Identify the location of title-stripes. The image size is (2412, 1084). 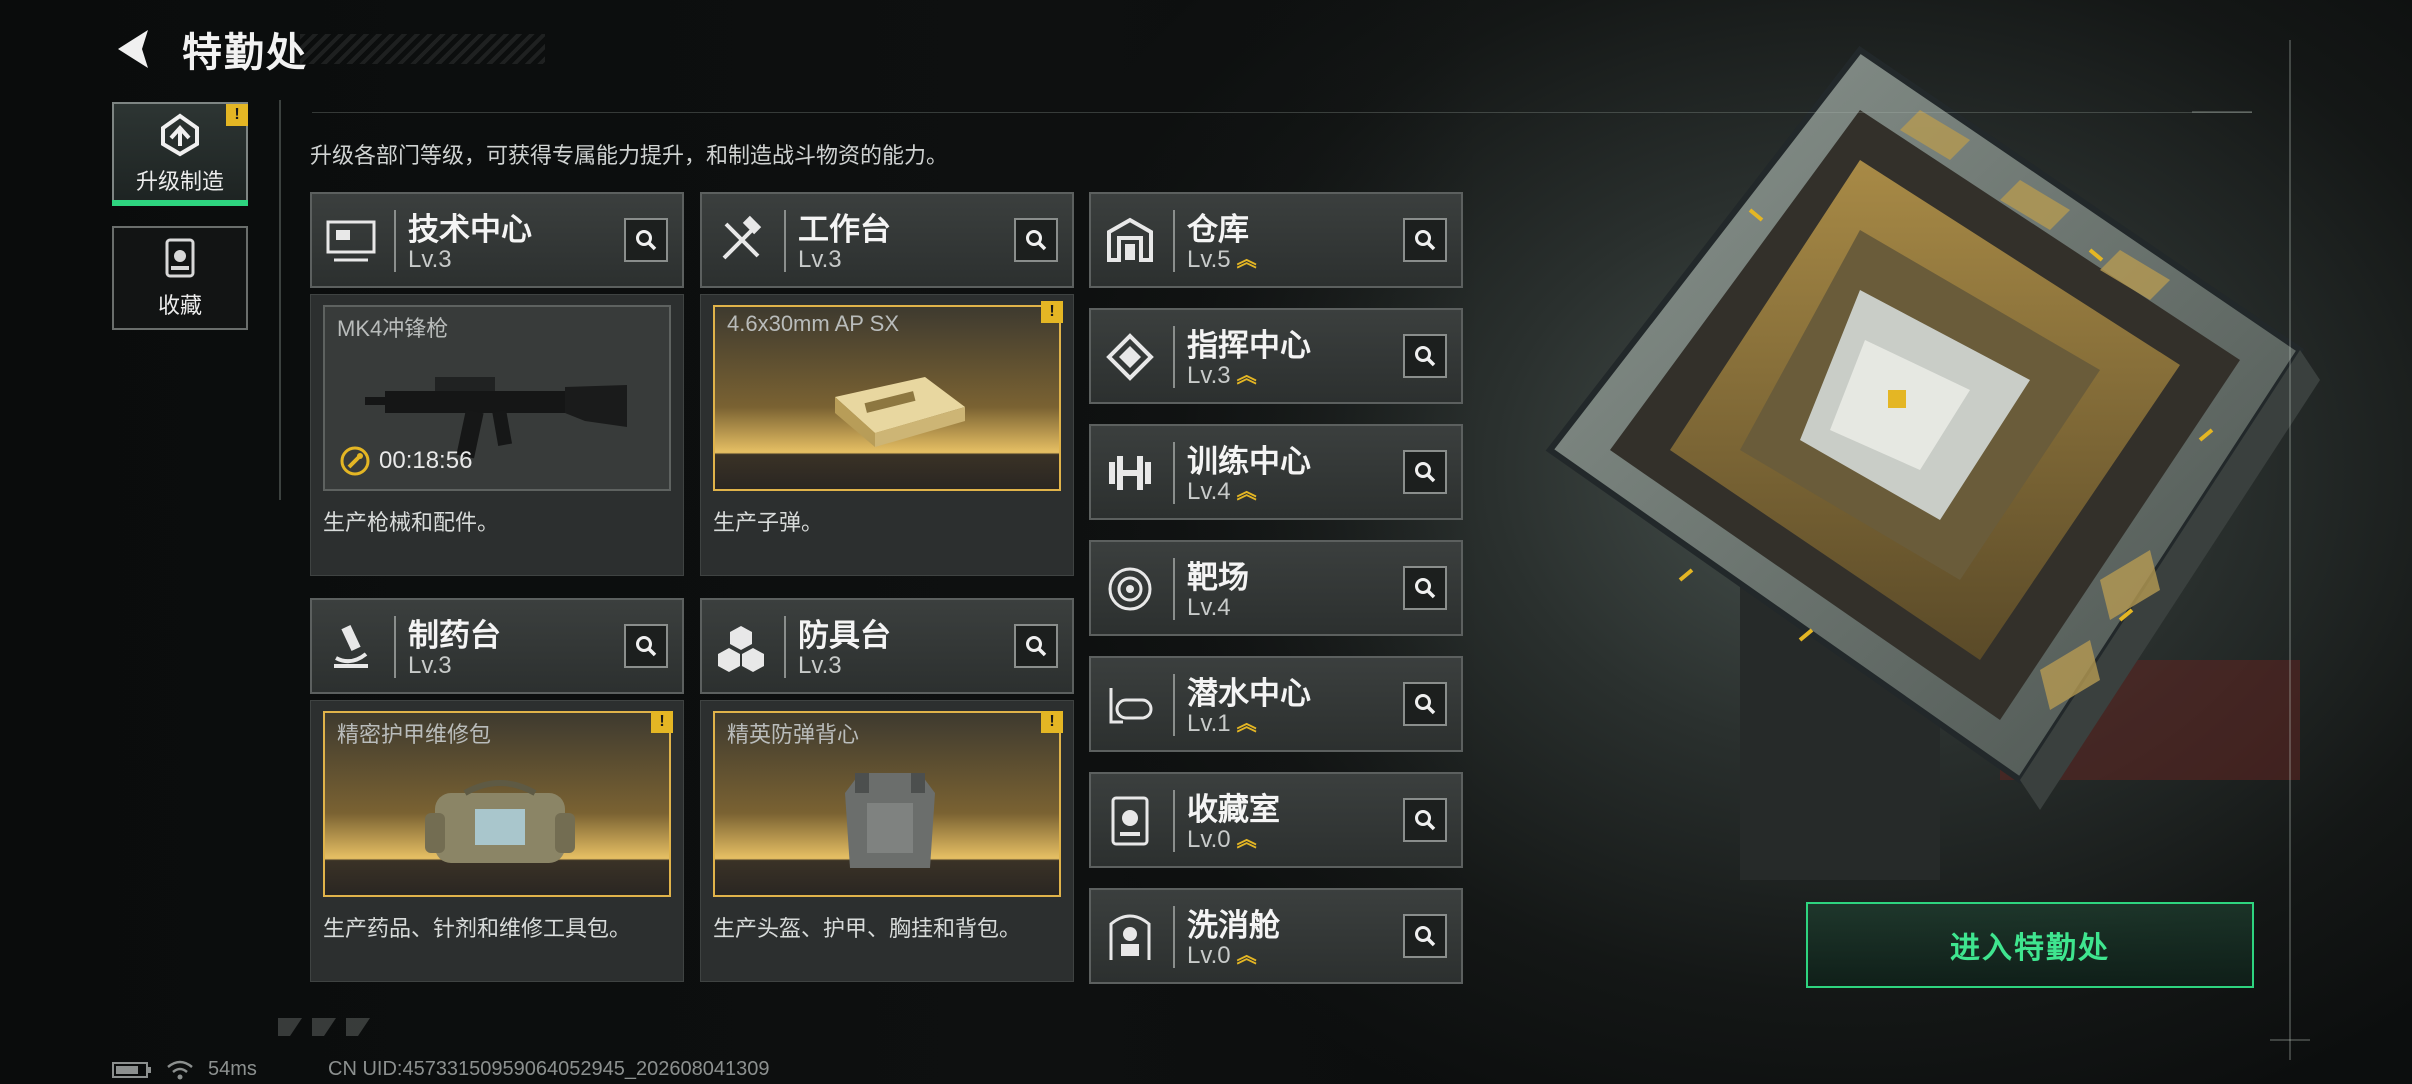
(422, 49).